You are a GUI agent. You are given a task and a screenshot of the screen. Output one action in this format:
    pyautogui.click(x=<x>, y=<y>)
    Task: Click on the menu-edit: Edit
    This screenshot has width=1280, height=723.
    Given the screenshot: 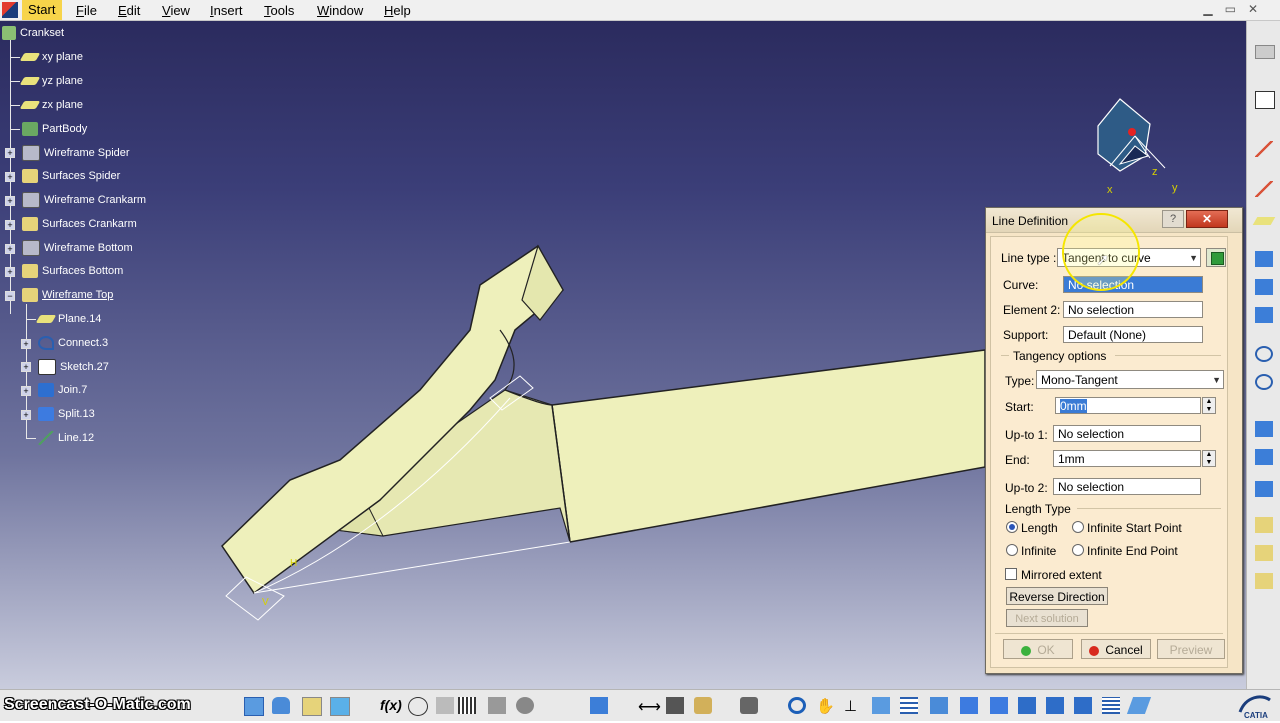 What is the action you would take?
    pyautogui.click(x=129, y=10)
    